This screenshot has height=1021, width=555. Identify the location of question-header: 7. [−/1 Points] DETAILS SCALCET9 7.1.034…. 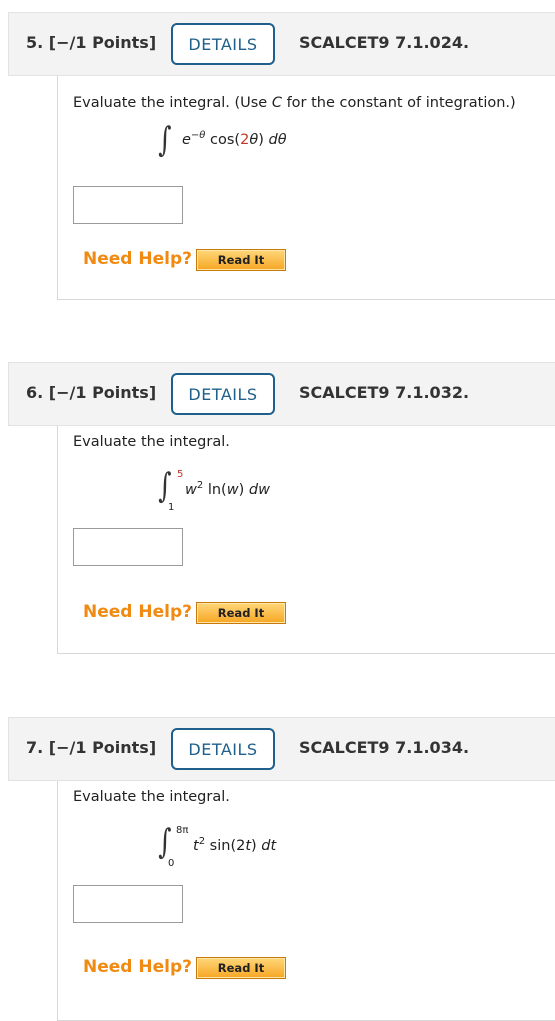
(281, 749).